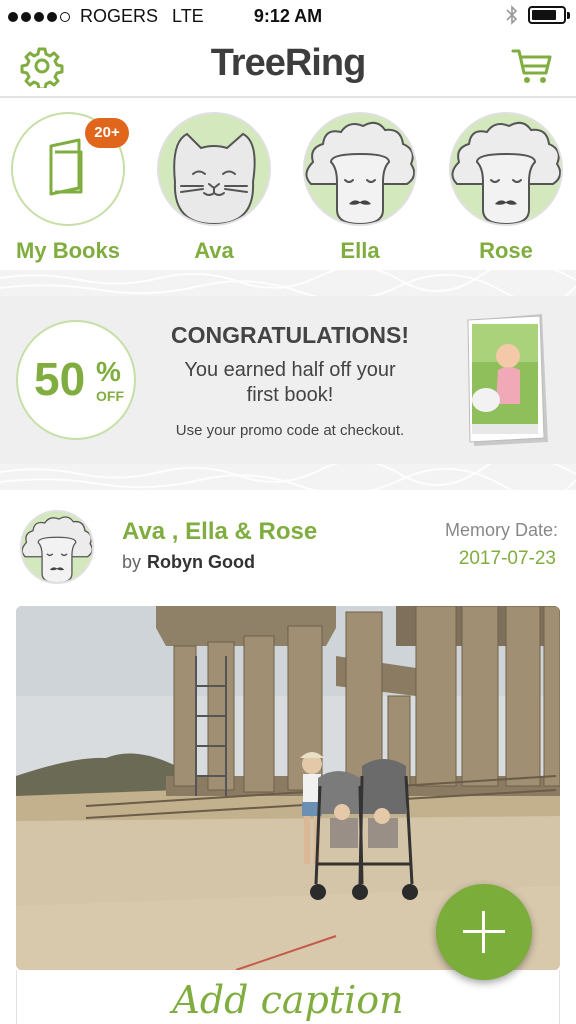  I want to click on discount-badge: 50 % OFF, so click(76, 380).